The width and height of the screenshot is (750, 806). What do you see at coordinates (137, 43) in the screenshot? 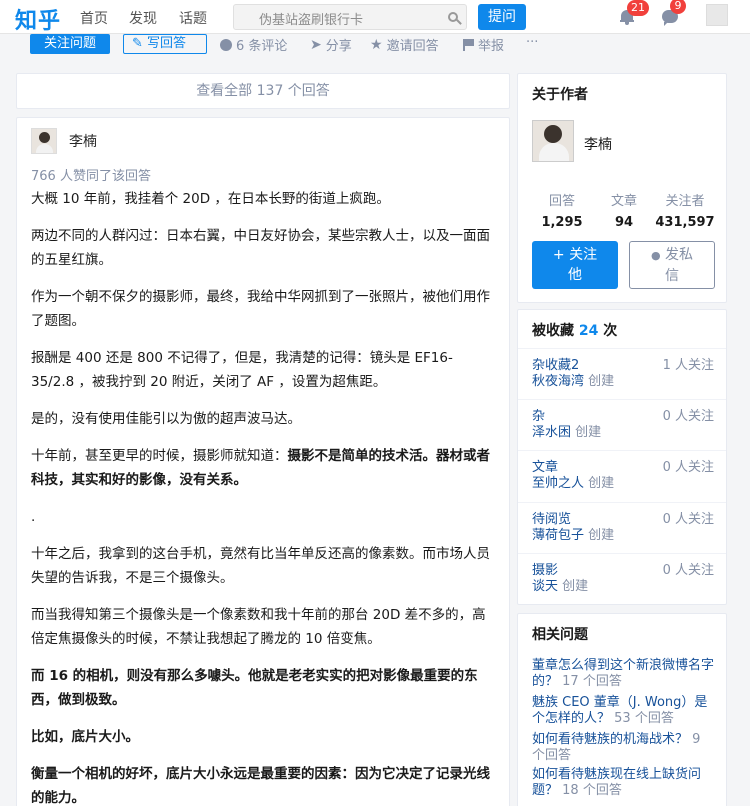
I see `pencil-icon: ✎` at bounding box center [137, 43].